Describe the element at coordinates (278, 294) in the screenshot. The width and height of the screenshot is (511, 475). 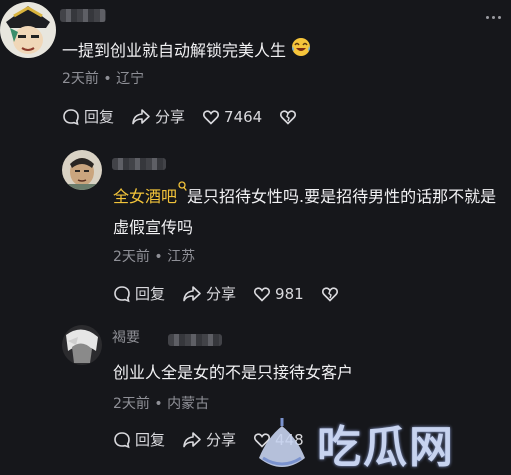
I see `like-button: 981` at that location.